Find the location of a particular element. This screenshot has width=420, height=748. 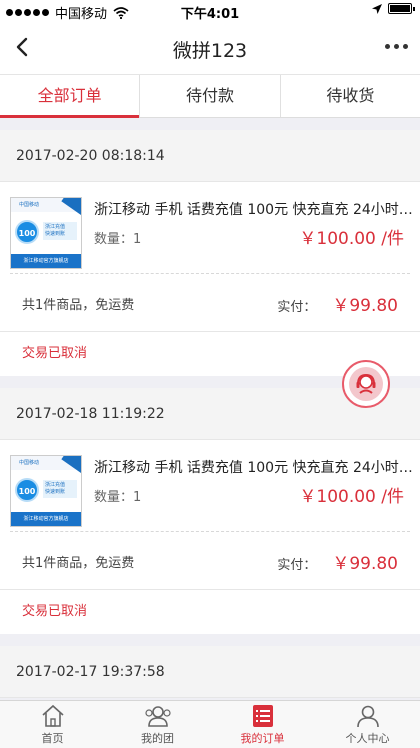

group-icon is located at coordinates (158, 716).